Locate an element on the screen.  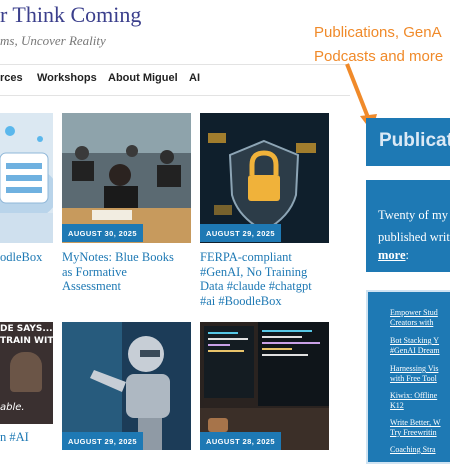
sidebar-more-suffix: : is located at coordinates (407, 255).